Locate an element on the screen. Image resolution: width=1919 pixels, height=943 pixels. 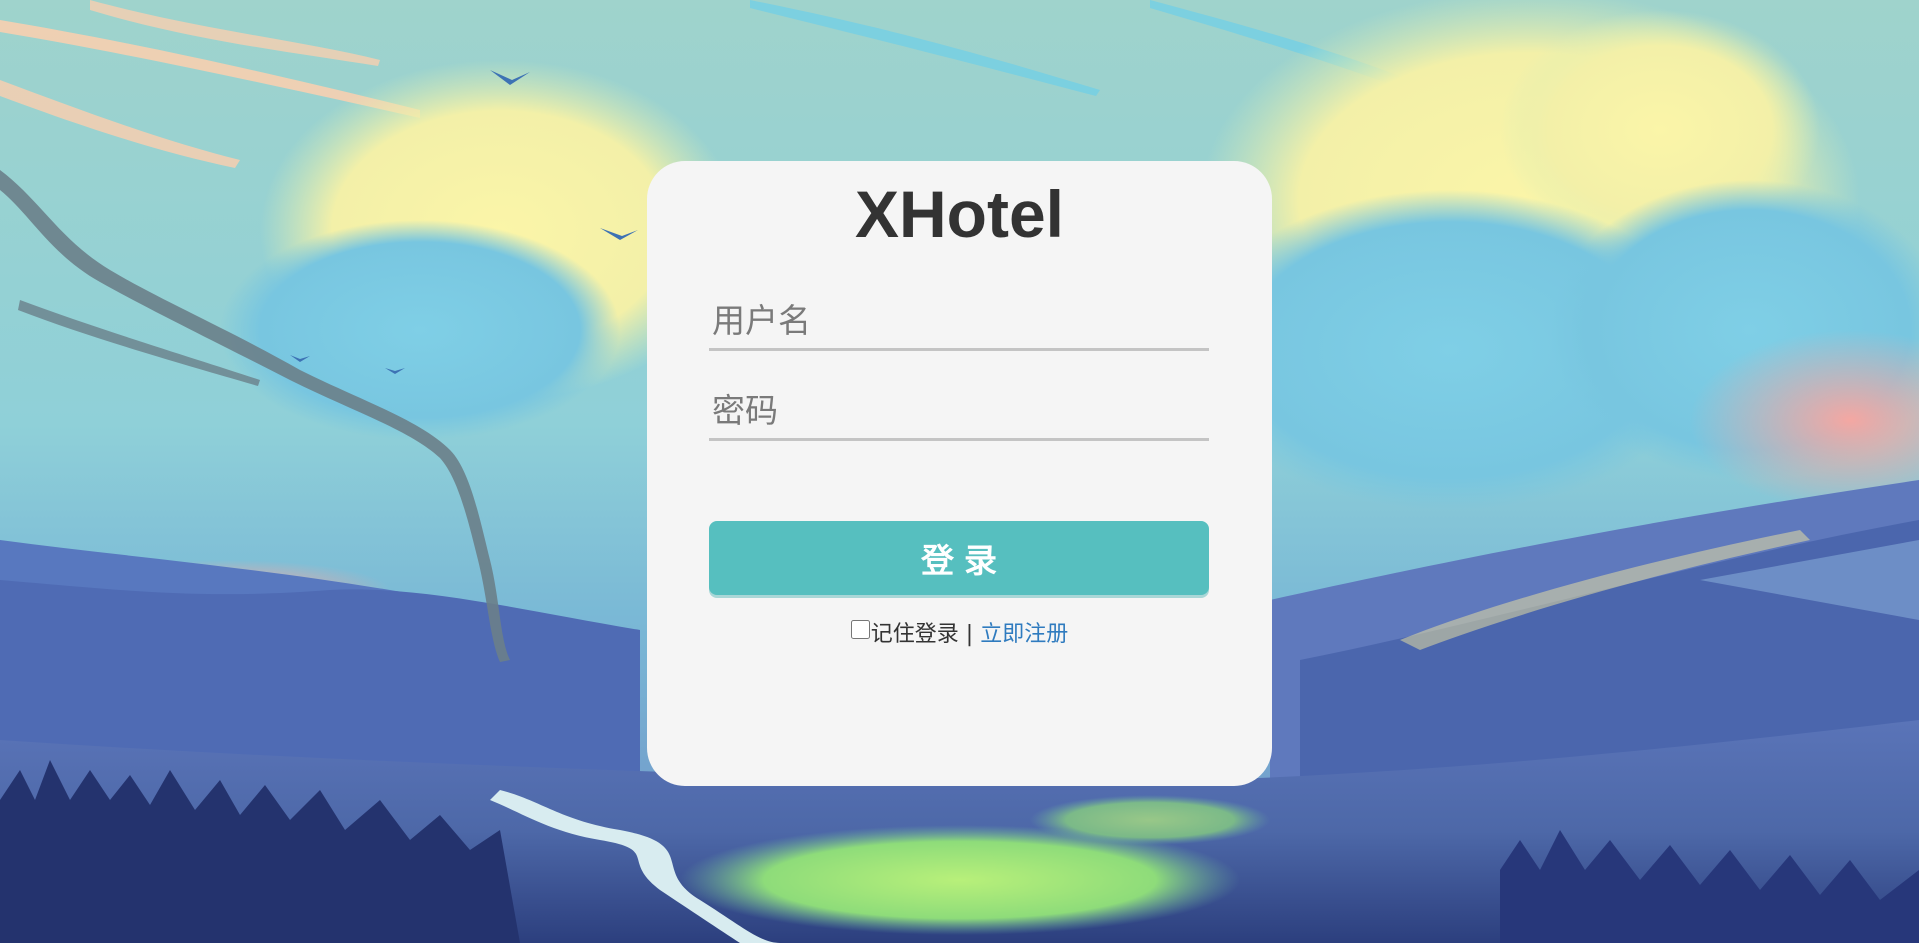
login-button: 登录 is located at coordinates (959, 558).